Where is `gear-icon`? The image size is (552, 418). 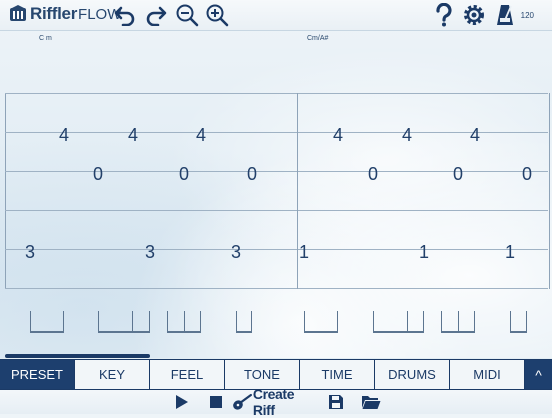
gear-icon is located at coordinates (474, 15).